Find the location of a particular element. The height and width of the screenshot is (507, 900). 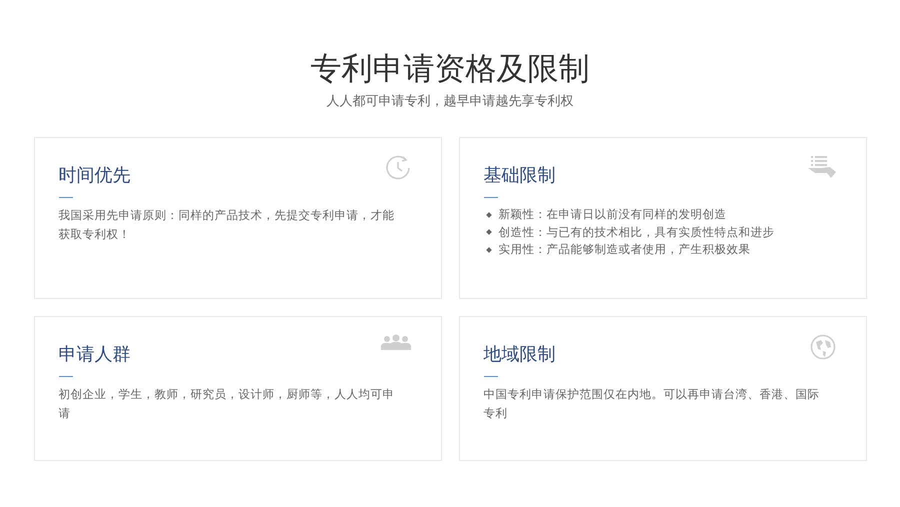

card-text: 初创企业，学生，教师，研究员，设计师，厨师等，人人均可申请 is located at coordinates (227, 404).